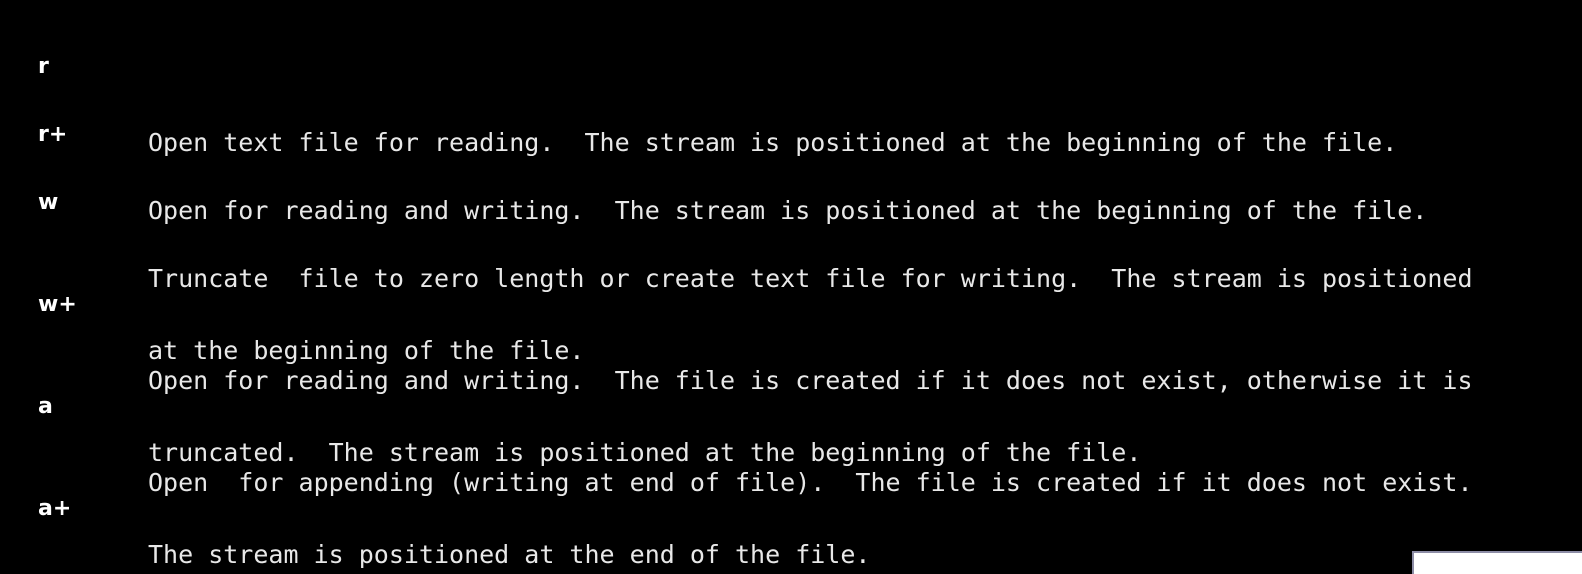 The height and width of the screenshot is (574, 1582). Describe the element at coordinates (45, 406) in the screenshot. I see `mode-label-a: a` at that location.